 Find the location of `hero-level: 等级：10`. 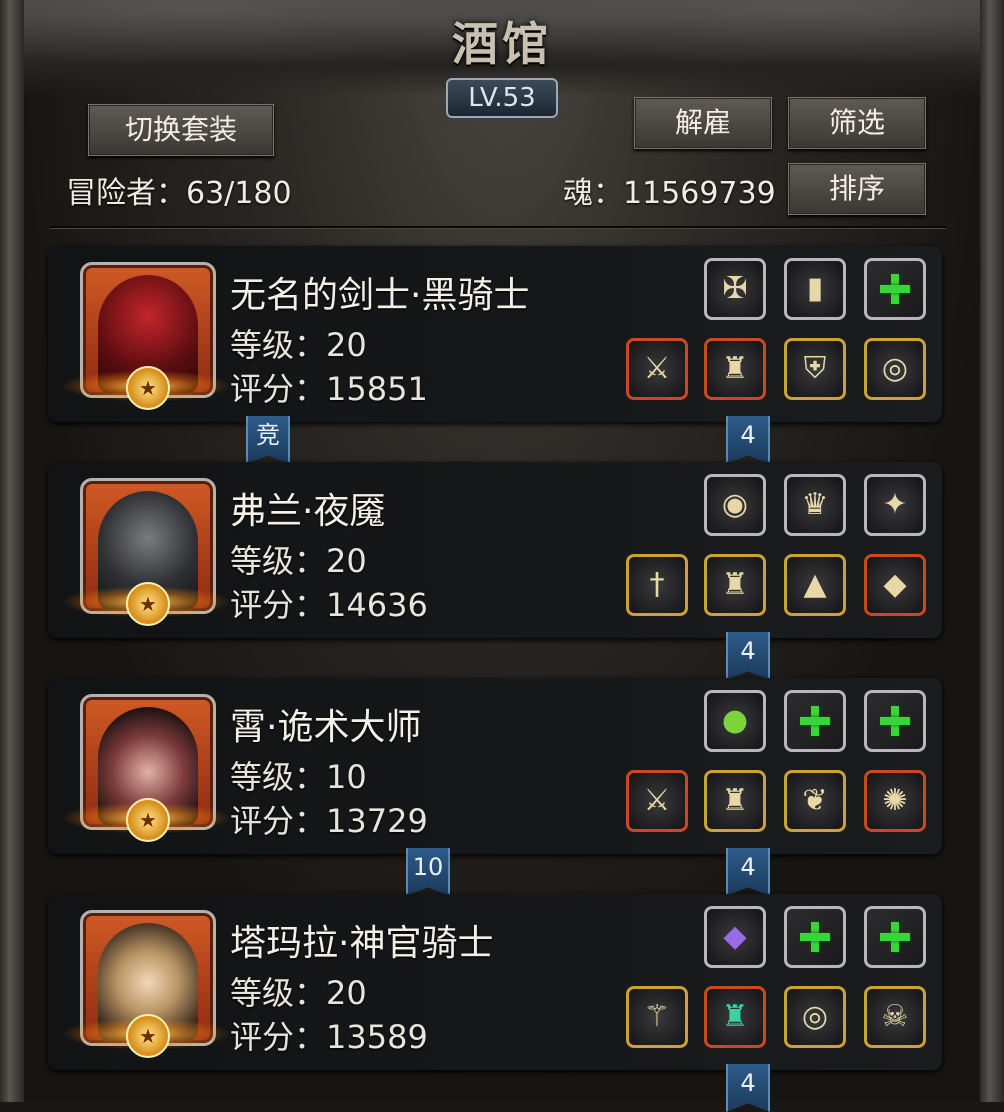

hero-level: 等级：10 is located at coordinates (298, 777).